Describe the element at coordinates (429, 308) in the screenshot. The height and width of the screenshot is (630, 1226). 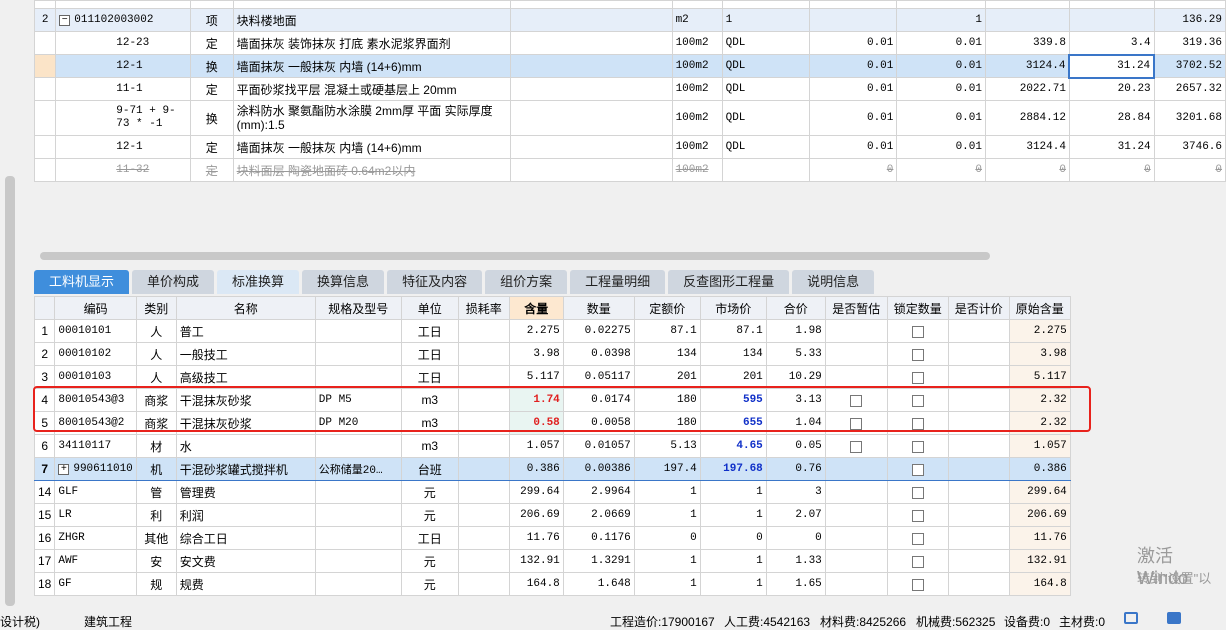
I see `header-unit: 单位` at that location.